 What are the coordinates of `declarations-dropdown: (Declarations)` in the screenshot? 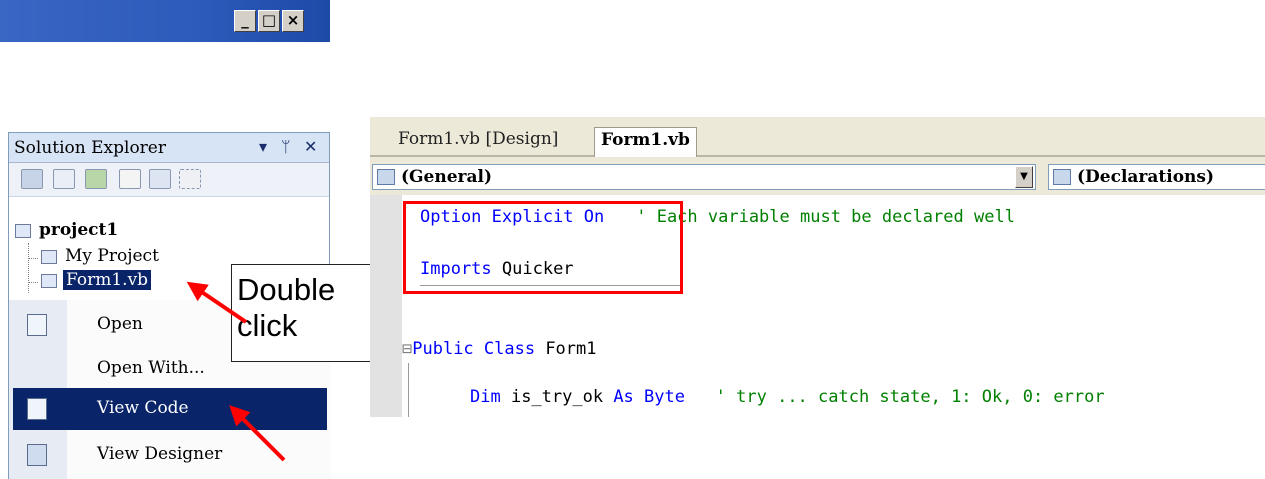 It's located at (1156, 177).